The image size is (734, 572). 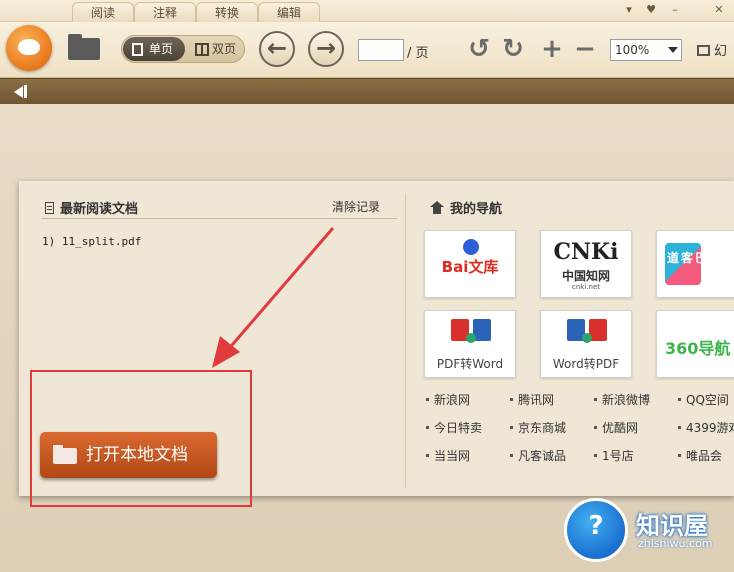 I want to click on watermark-logo-icon: ?, so click(x=596, y=530).